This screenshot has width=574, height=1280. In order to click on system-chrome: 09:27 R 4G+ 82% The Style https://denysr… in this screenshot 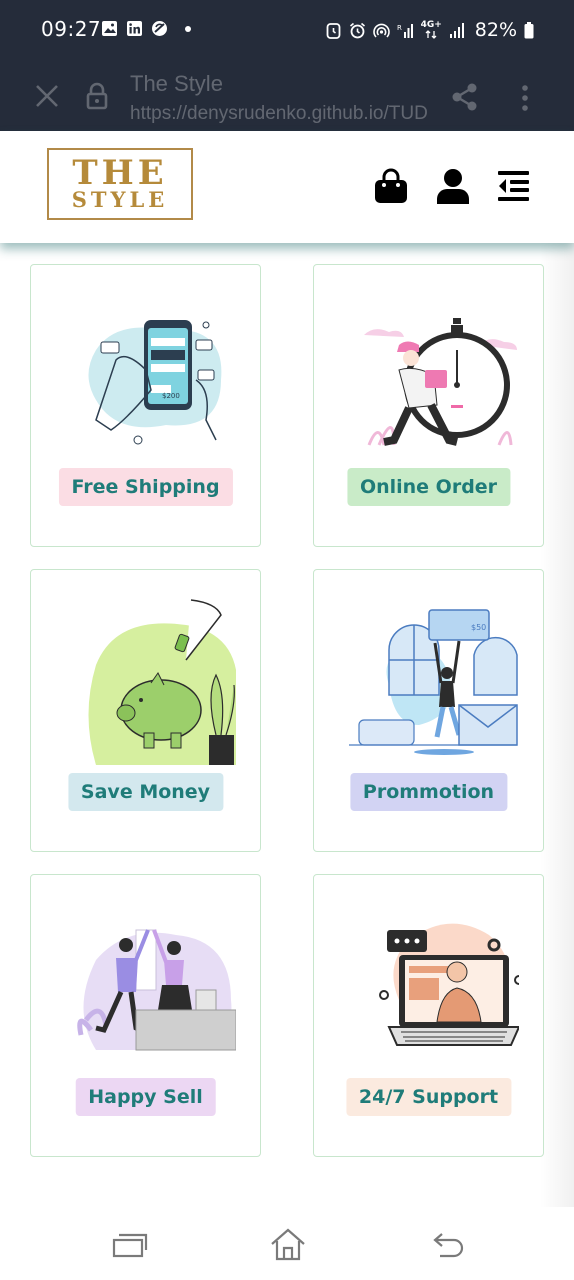, I will do `click(287, 65)`.